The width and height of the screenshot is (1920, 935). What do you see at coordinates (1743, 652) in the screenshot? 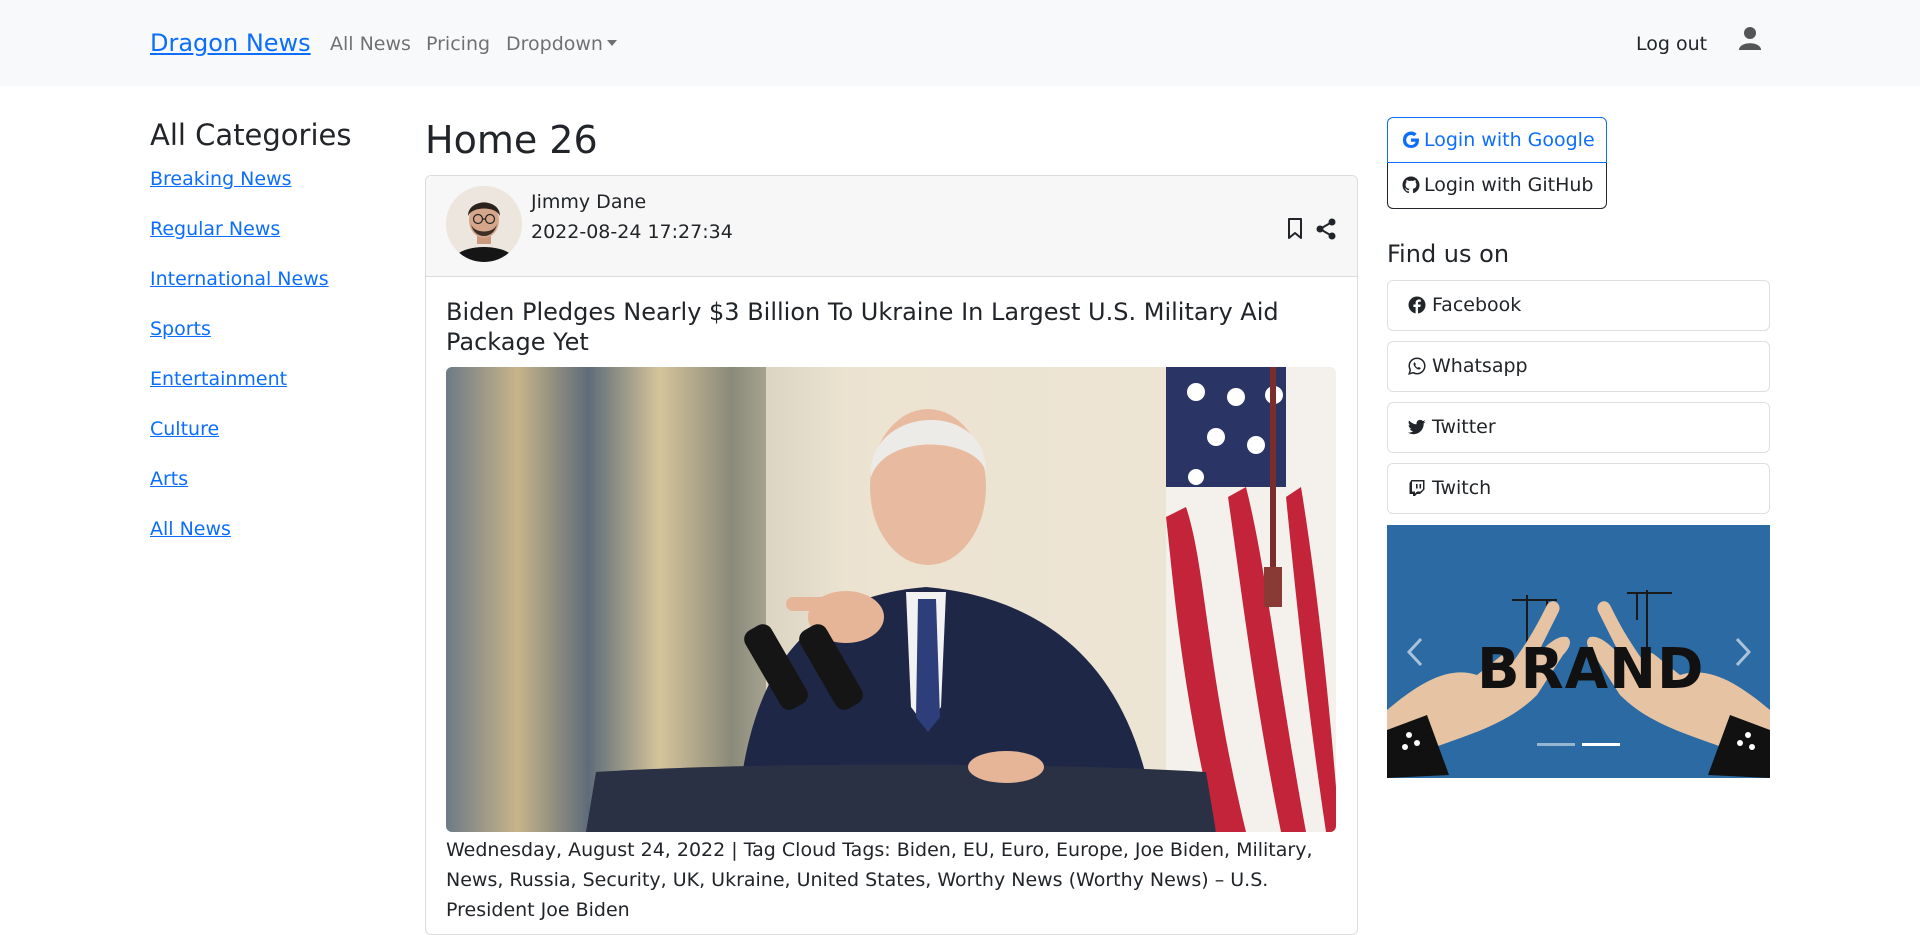
I see `carousel-next-icon` at bounding box center [1743, 652].